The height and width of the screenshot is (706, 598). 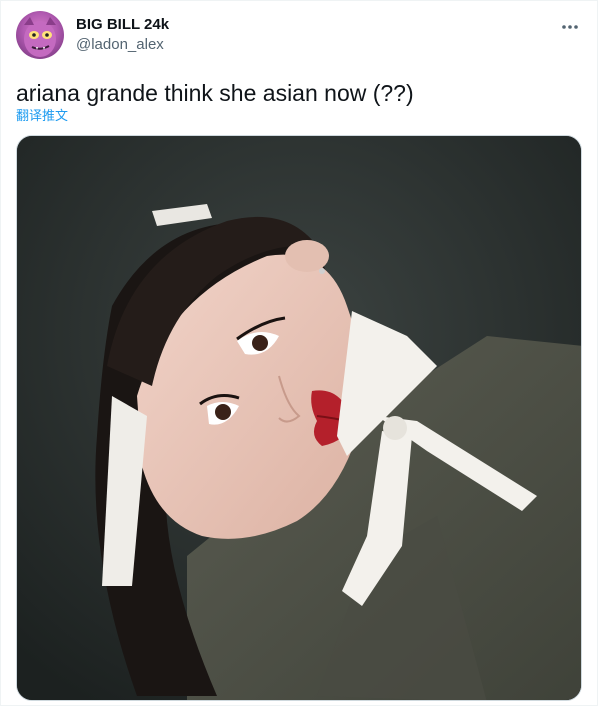 I want to click on avatar-illustration, so click(x=40, y=37).